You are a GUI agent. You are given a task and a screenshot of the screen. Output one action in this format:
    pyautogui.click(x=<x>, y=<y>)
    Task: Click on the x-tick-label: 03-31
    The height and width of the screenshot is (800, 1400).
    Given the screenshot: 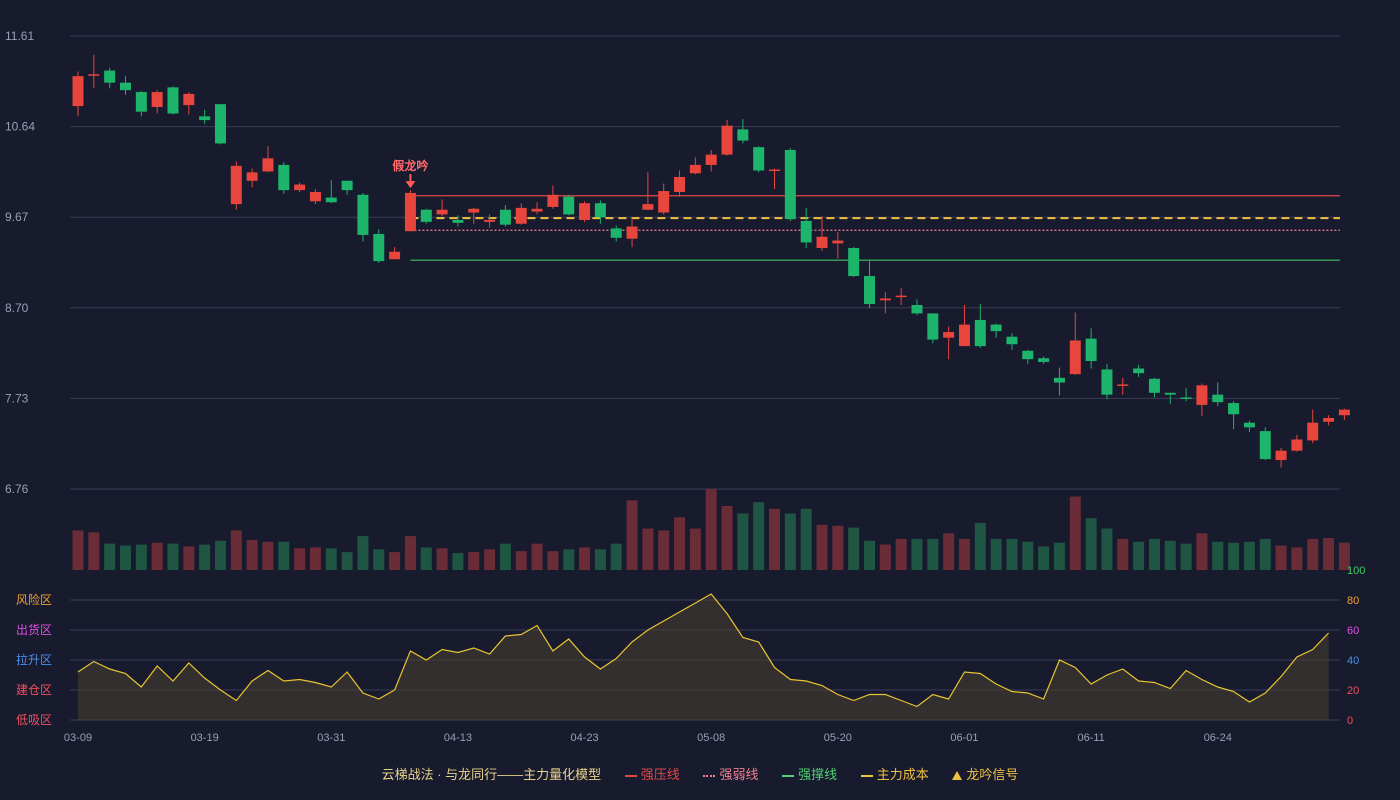 What is the action you would take?
    pyautogui.click(x=331, y=738)
    